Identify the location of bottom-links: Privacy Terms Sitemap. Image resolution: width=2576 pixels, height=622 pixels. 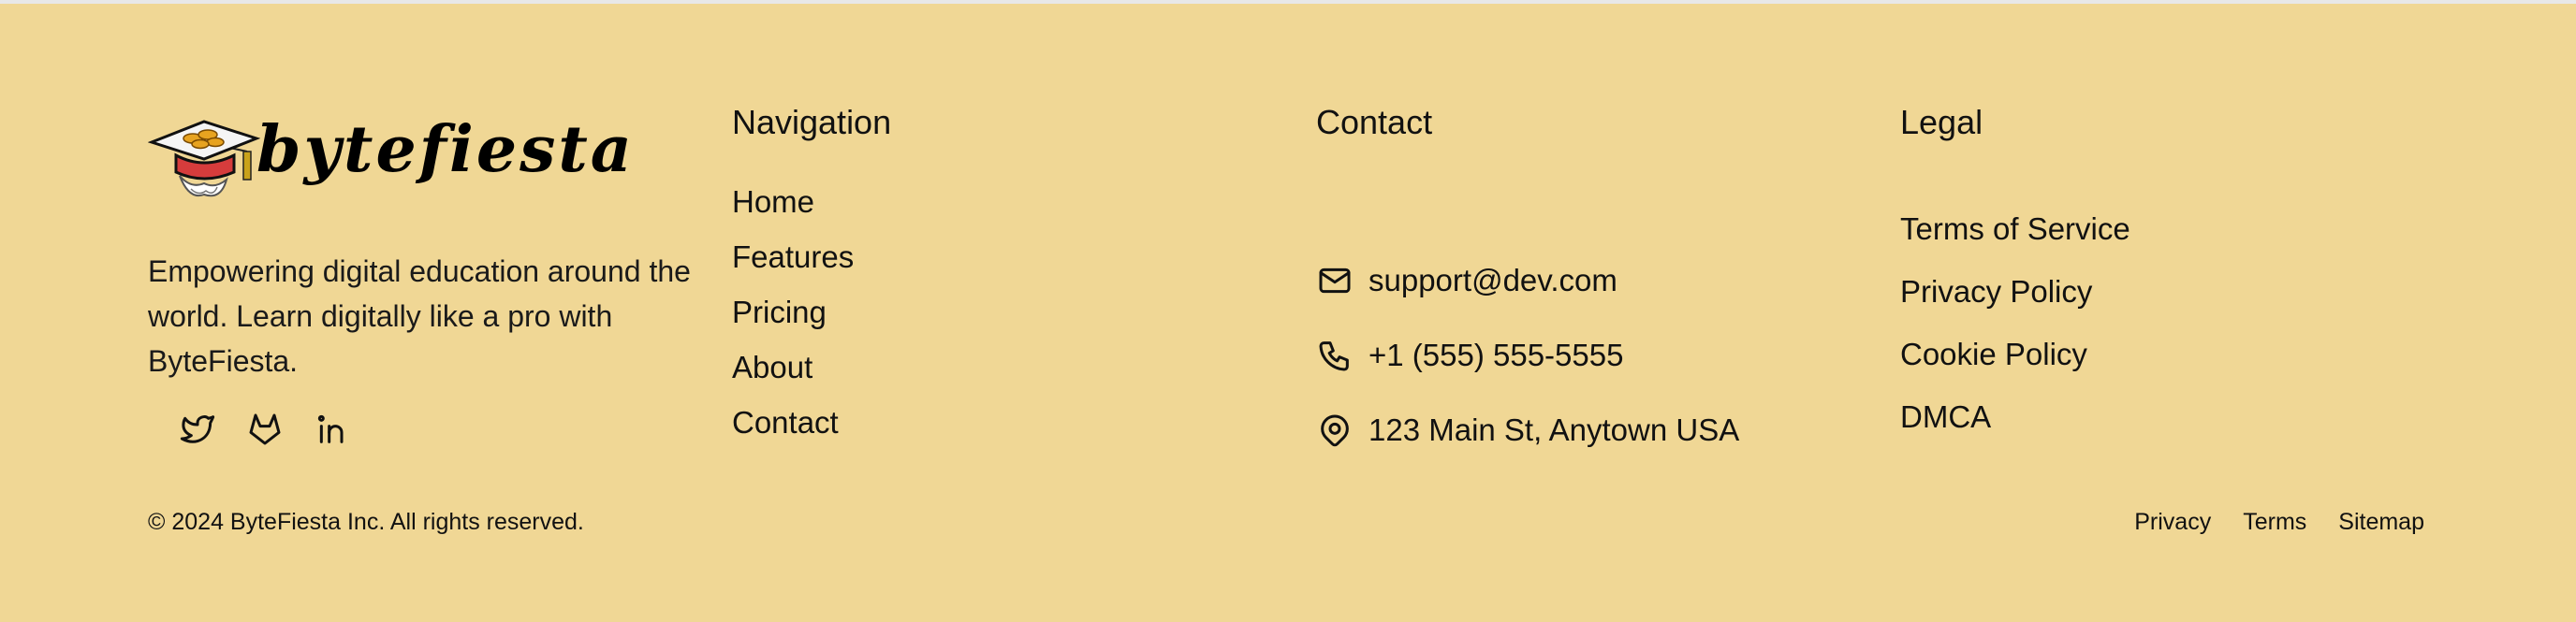
(2279, 523).